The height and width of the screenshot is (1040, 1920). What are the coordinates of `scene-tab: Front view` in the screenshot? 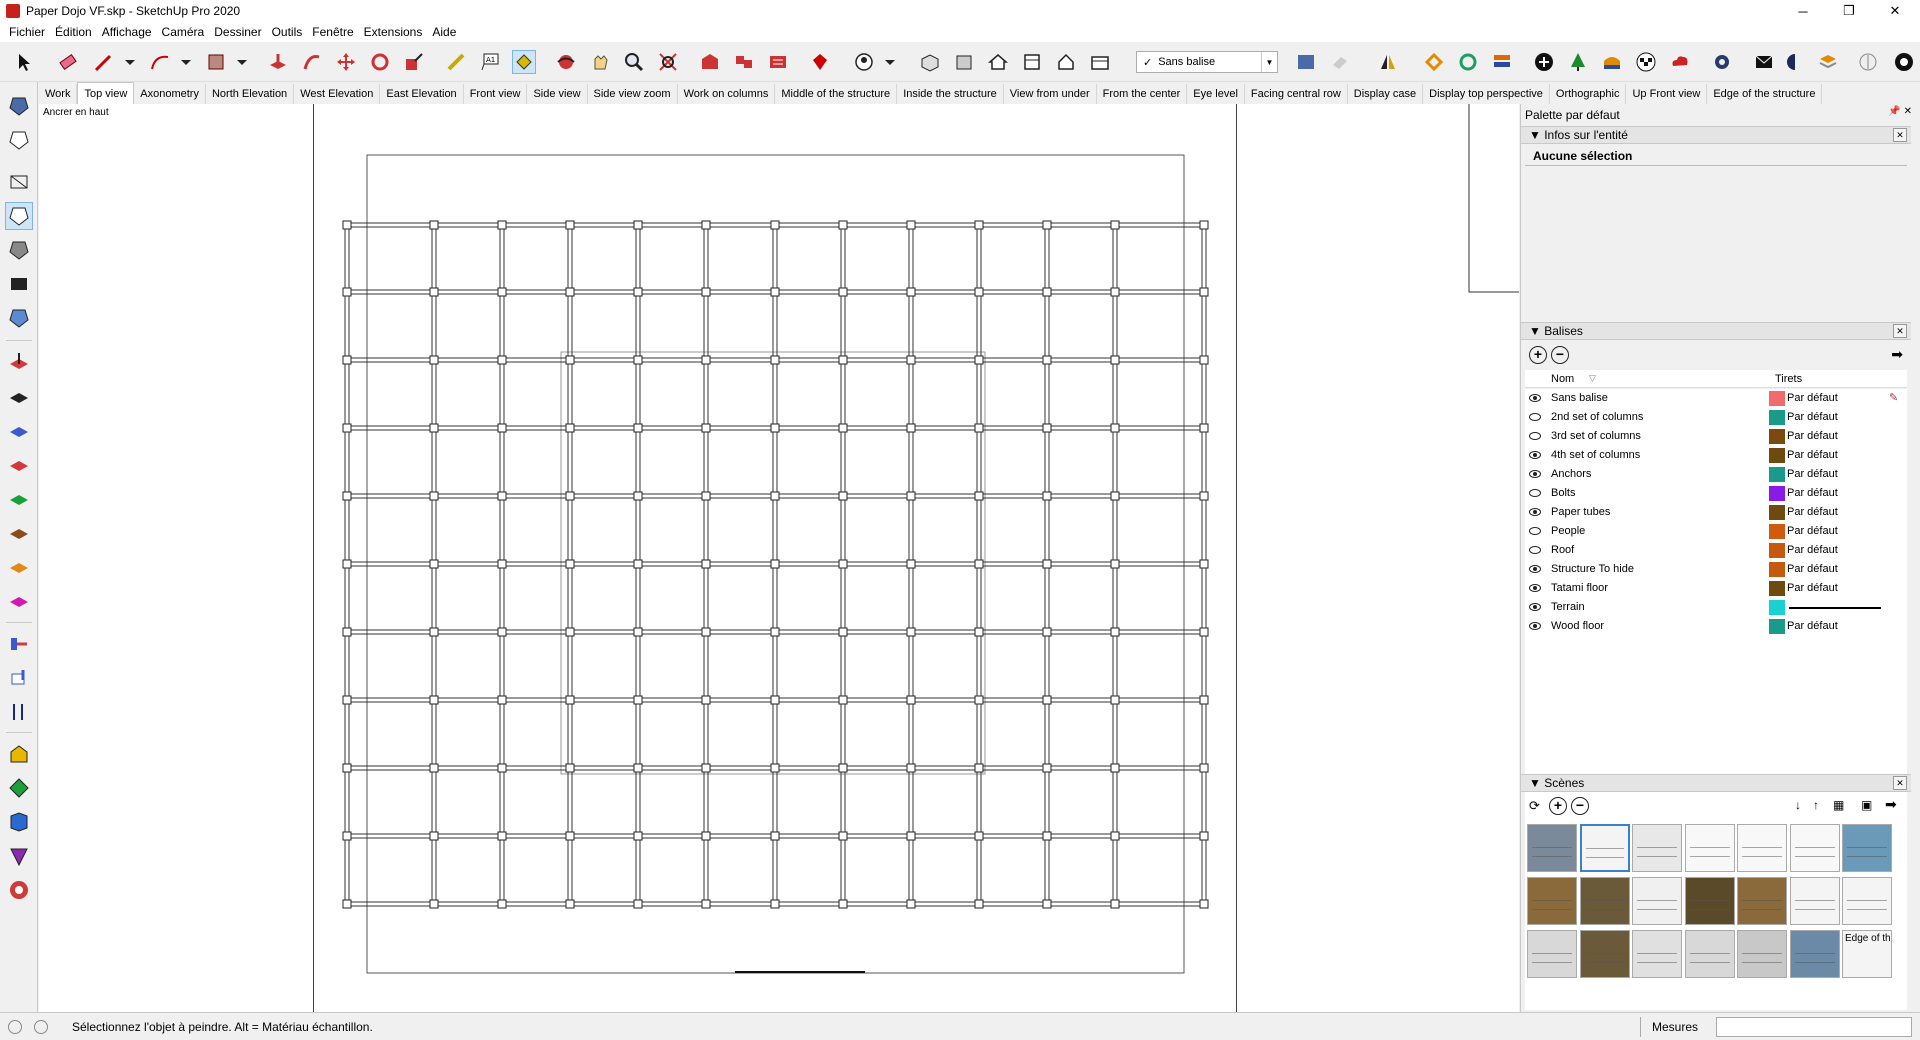 It's located at (496, 94).